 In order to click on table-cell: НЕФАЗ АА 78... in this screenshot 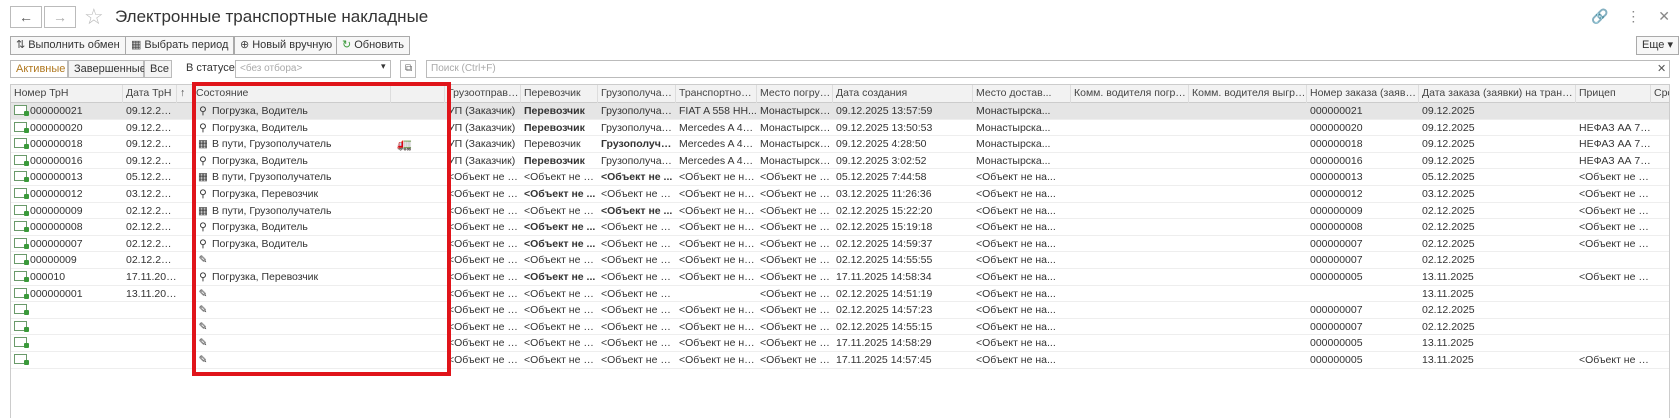, I will do `click(1615, 160)`.